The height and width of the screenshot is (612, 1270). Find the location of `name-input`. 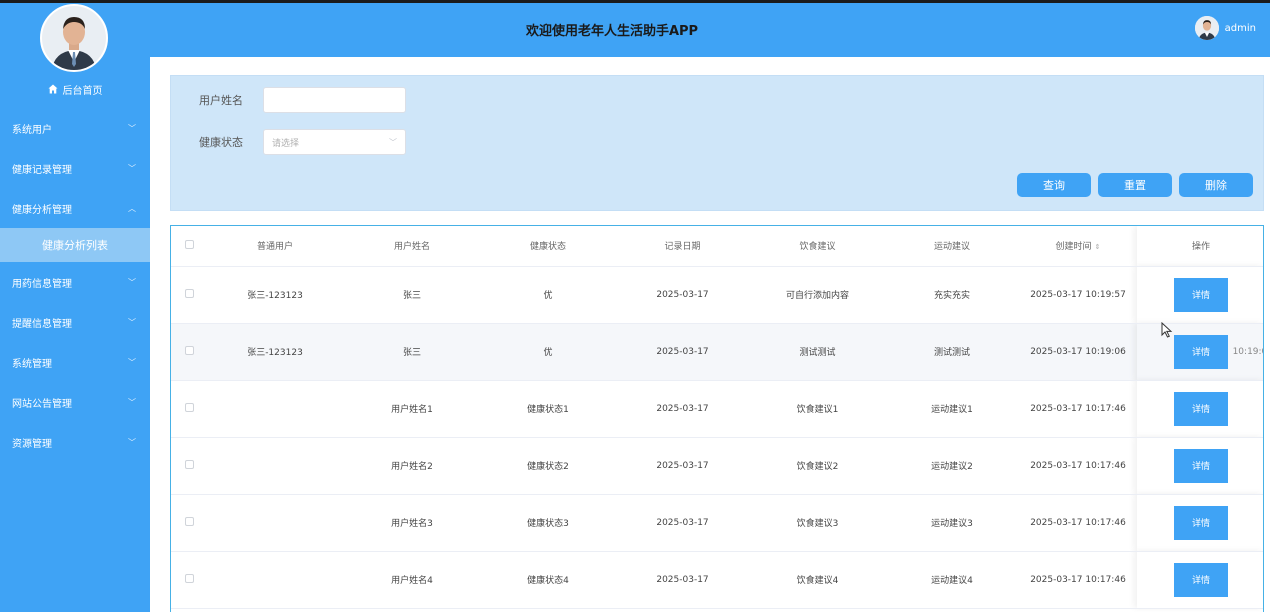

name-input is located at coordinates (334, 100).